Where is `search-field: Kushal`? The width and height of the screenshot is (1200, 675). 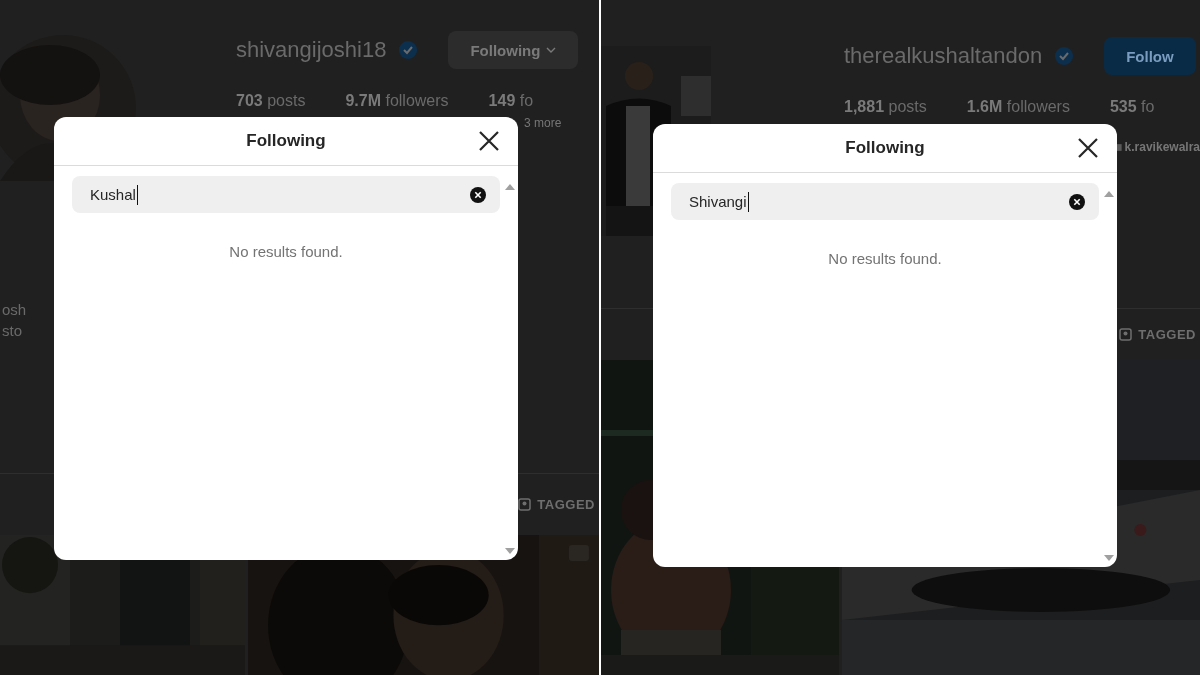 search-field: Kushal is located at coordinates (286, 194).